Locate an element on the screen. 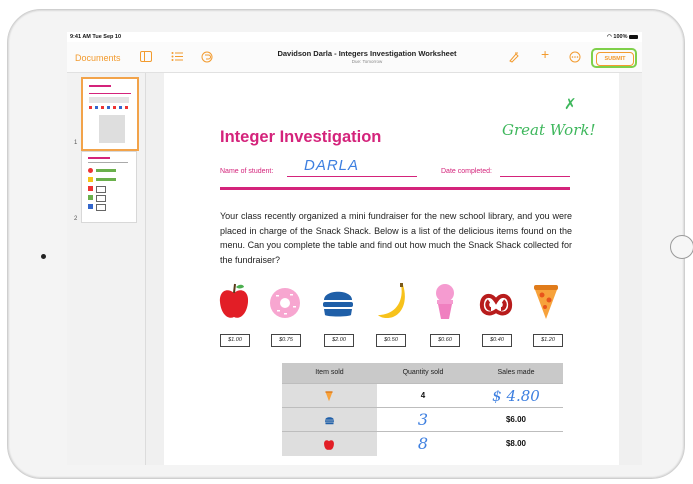 This screenshot has height=484, width=693. table-row-3-item is located at coordinates (329, 443).